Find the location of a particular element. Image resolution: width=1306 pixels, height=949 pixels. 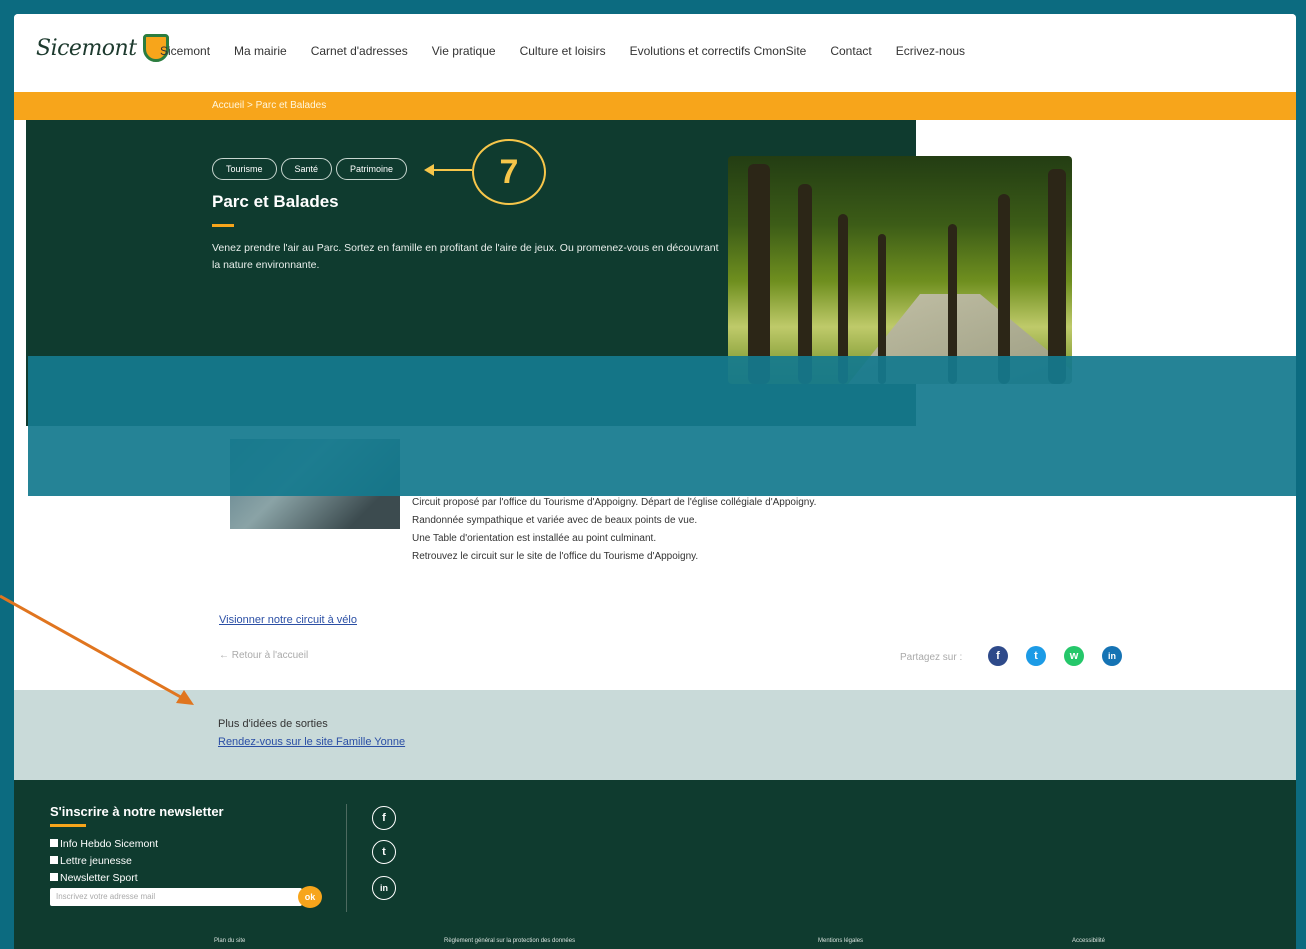

menu-item-ecrivez: Ecrivez-nous is located at coordinates (930, 51).